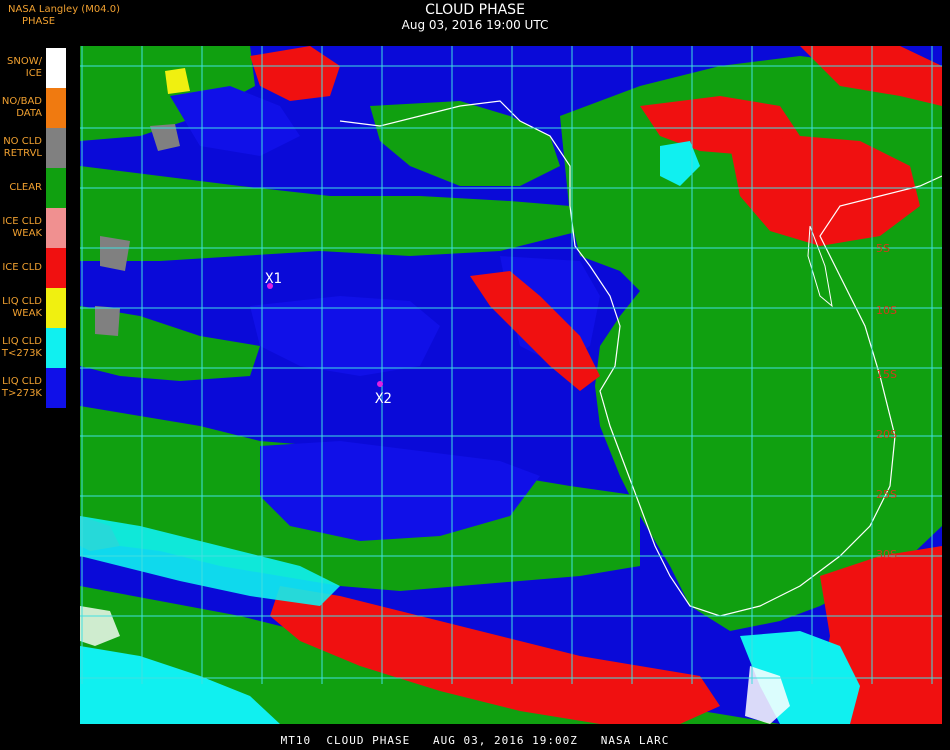 The image size is (950, 750). Describe the element at coordinates (475, 25) in the screenshot. I see `page-datetime: Aug 03, 2016 19:00 UTC` at that location.